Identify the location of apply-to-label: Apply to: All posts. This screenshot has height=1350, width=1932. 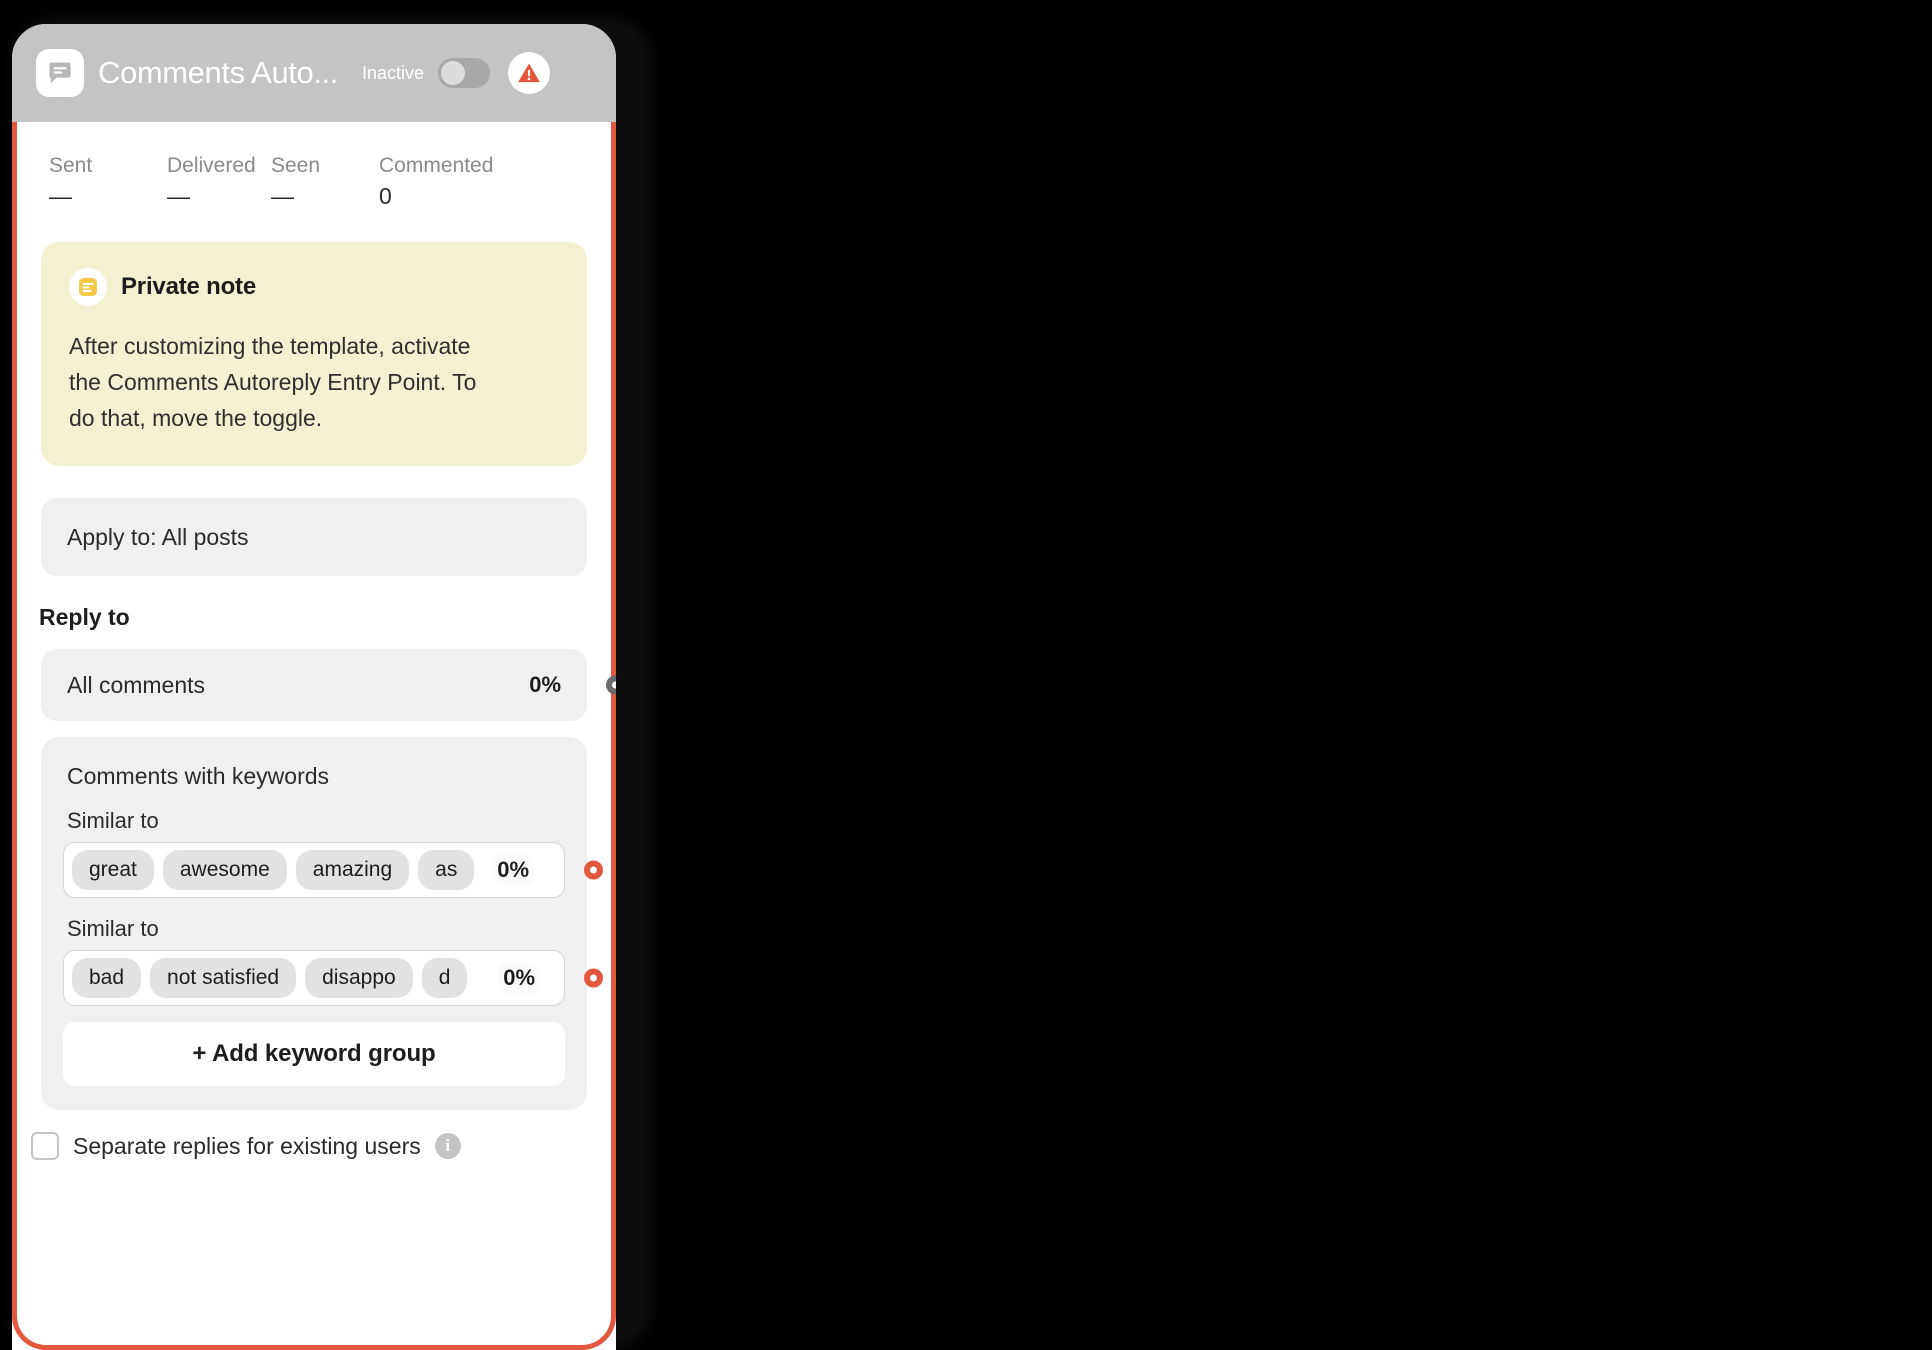
(158, 536).